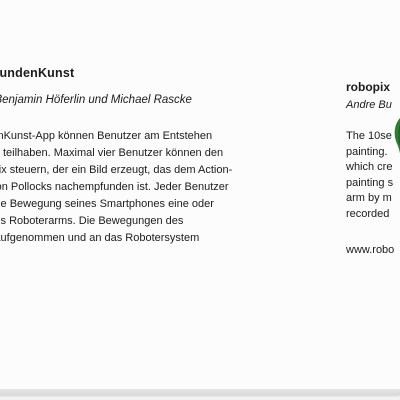  Describe the element at coordinates (369, 136) in the screenshot. I see `description-line: The 10se` at that location.